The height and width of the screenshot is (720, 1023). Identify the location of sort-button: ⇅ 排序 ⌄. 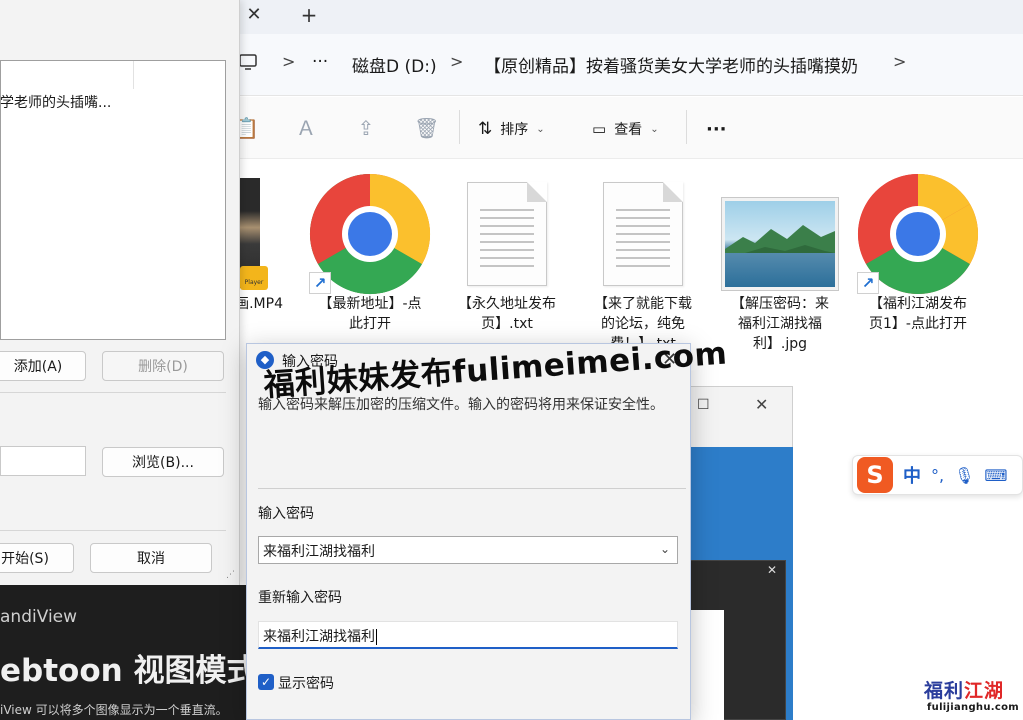
(511, 129).